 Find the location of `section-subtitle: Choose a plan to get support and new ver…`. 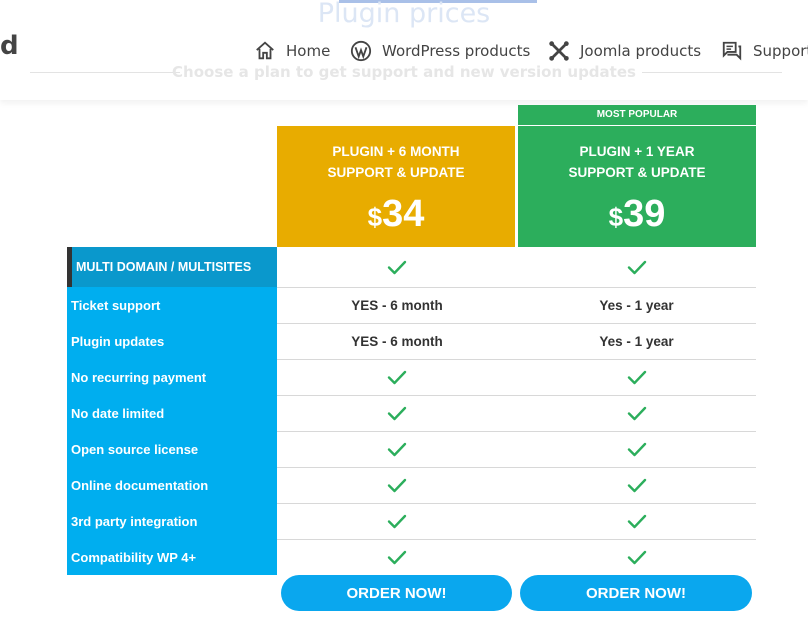

section-subtitle: Choose a plan to get support and new ver… is located at coordinates (404, 72).